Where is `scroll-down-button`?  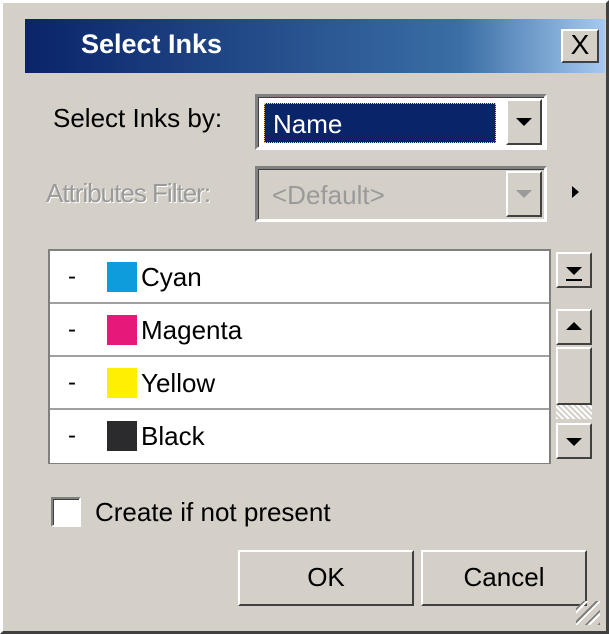 scroll-down-button is located at coordinates (574, 441).